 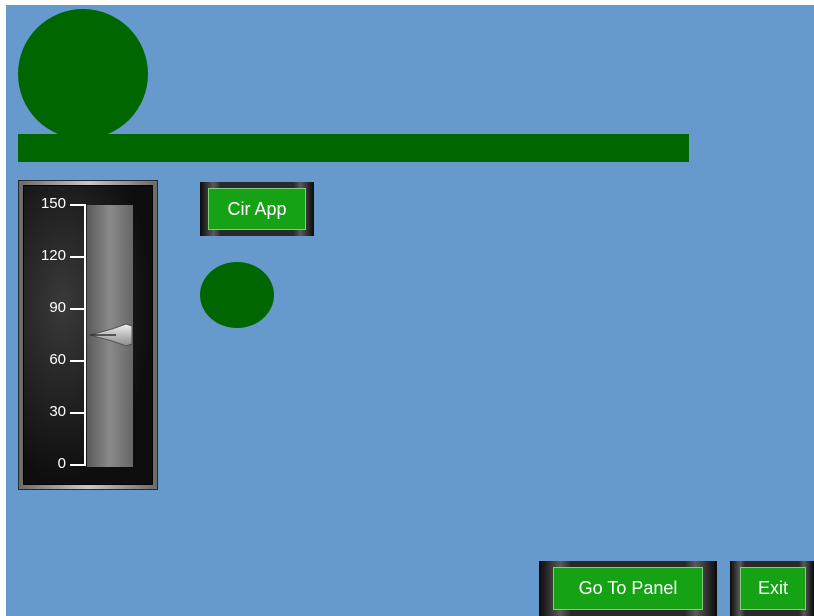 I want to click on tick-label: 30, so click(x=57, y=411).